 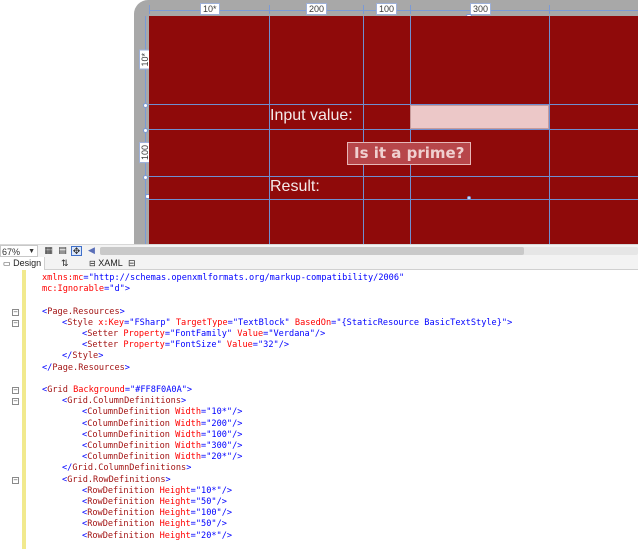 I want to click on code-token: Page.Resources, so click(x=83, y=311).